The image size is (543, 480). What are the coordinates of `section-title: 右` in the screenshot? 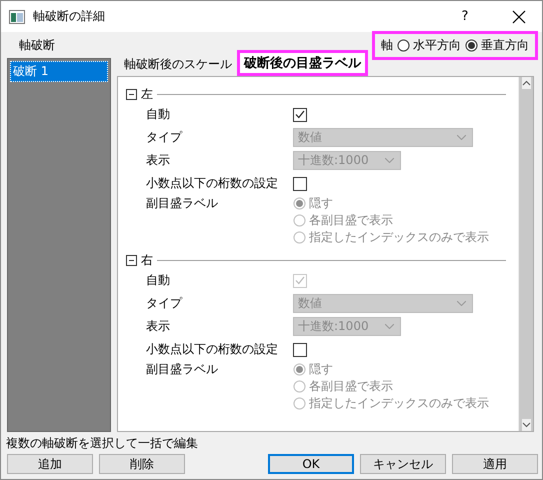 It's located at (147, 260).